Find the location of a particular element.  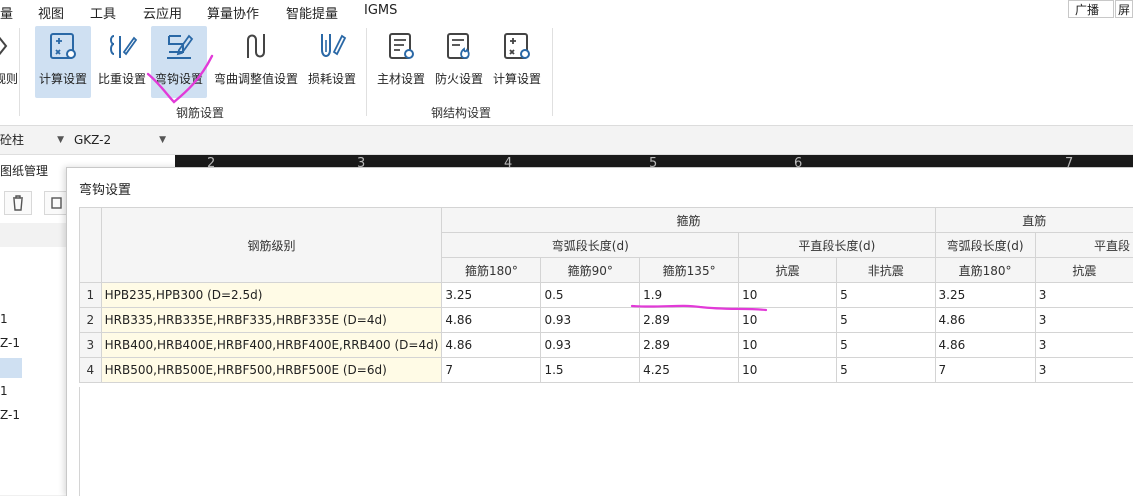

document-gear-icon is located at coordinates (401, 46).